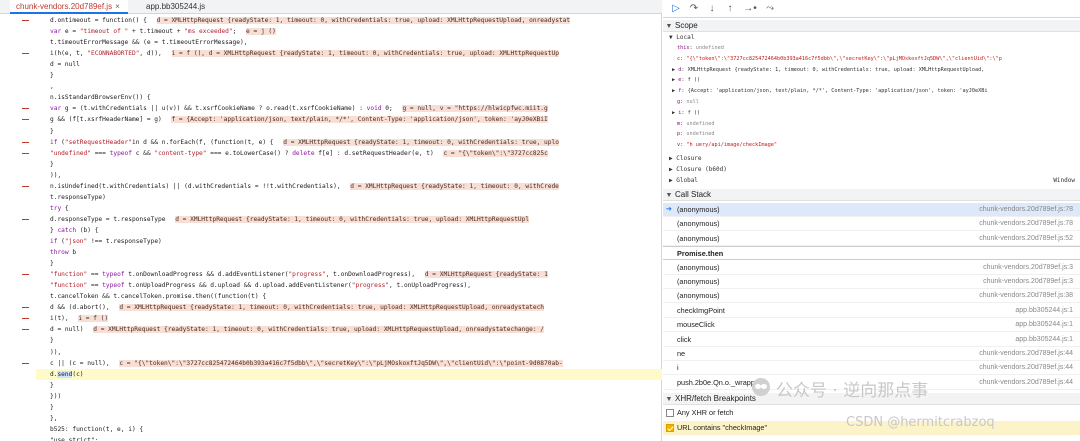  What do you see at coordinates (871, 340) in the screenshot?
I see `call-frame: click app.bb305244.js:1` at bounding box center [871, 340].